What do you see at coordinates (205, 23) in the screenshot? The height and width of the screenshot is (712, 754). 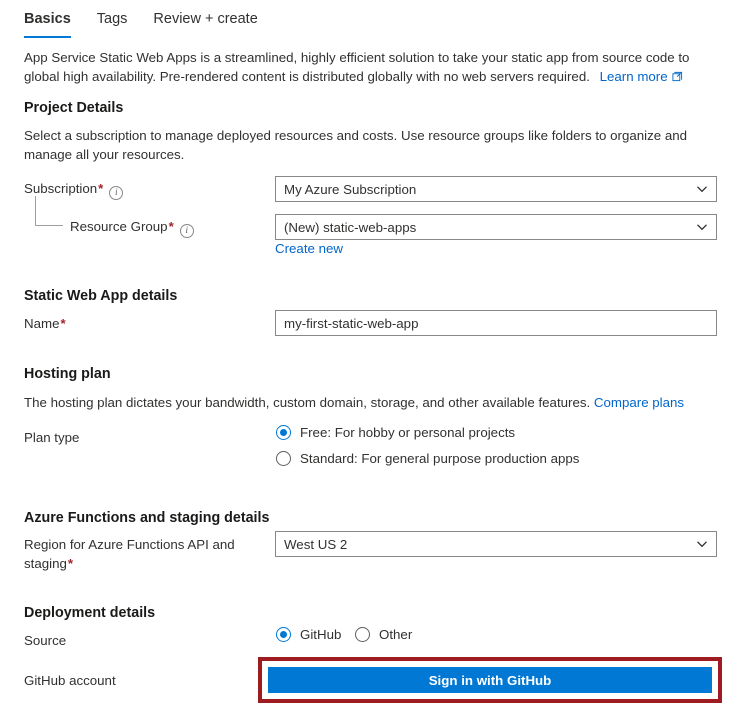 I see `tab-review-create: Review + create` at bounding box center [205, 23].